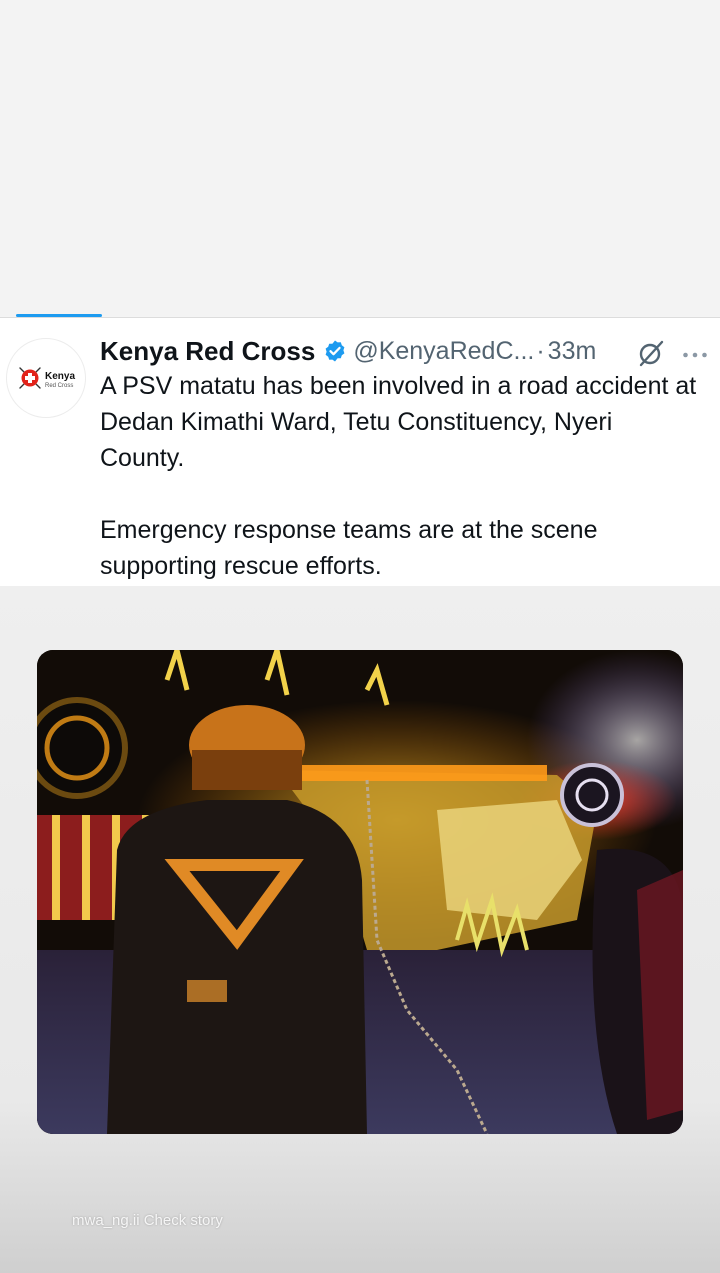  Describe the element at coordinates (59, 386) in the screenshot. I see `avatar-line2: Red Cross` at that location.